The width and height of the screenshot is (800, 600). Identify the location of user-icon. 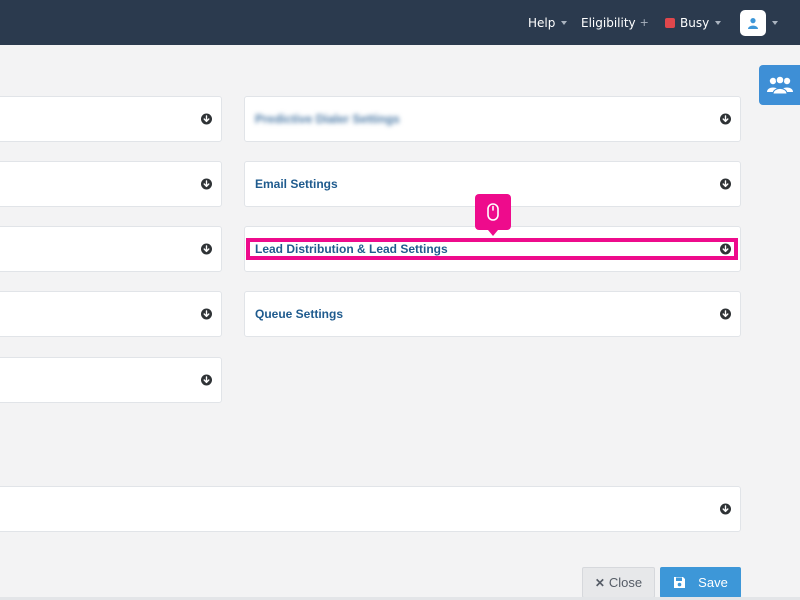
(753, 23).